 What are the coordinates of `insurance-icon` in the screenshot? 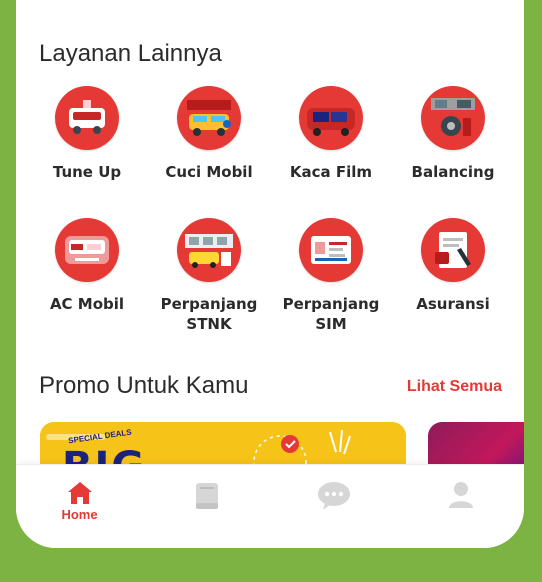 It's located at (453, 250).